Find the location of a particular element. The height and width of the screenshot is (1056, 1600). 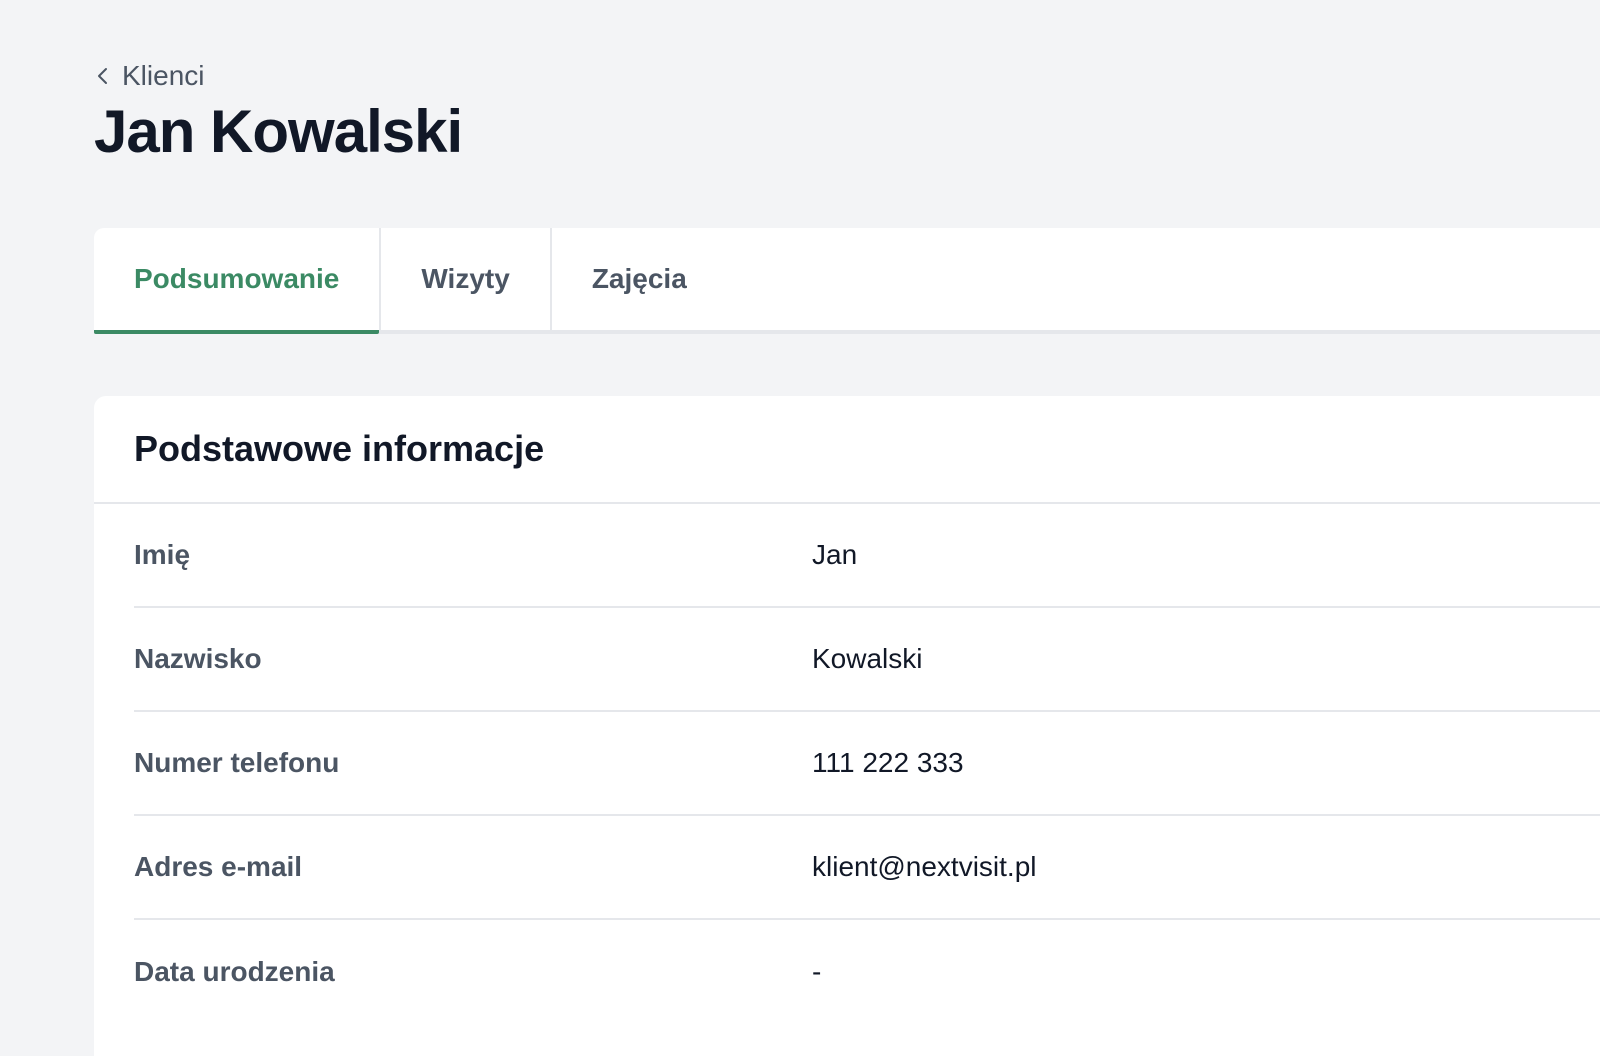

card-header: Podstawowe informacje is located at coordinates (847, 450).